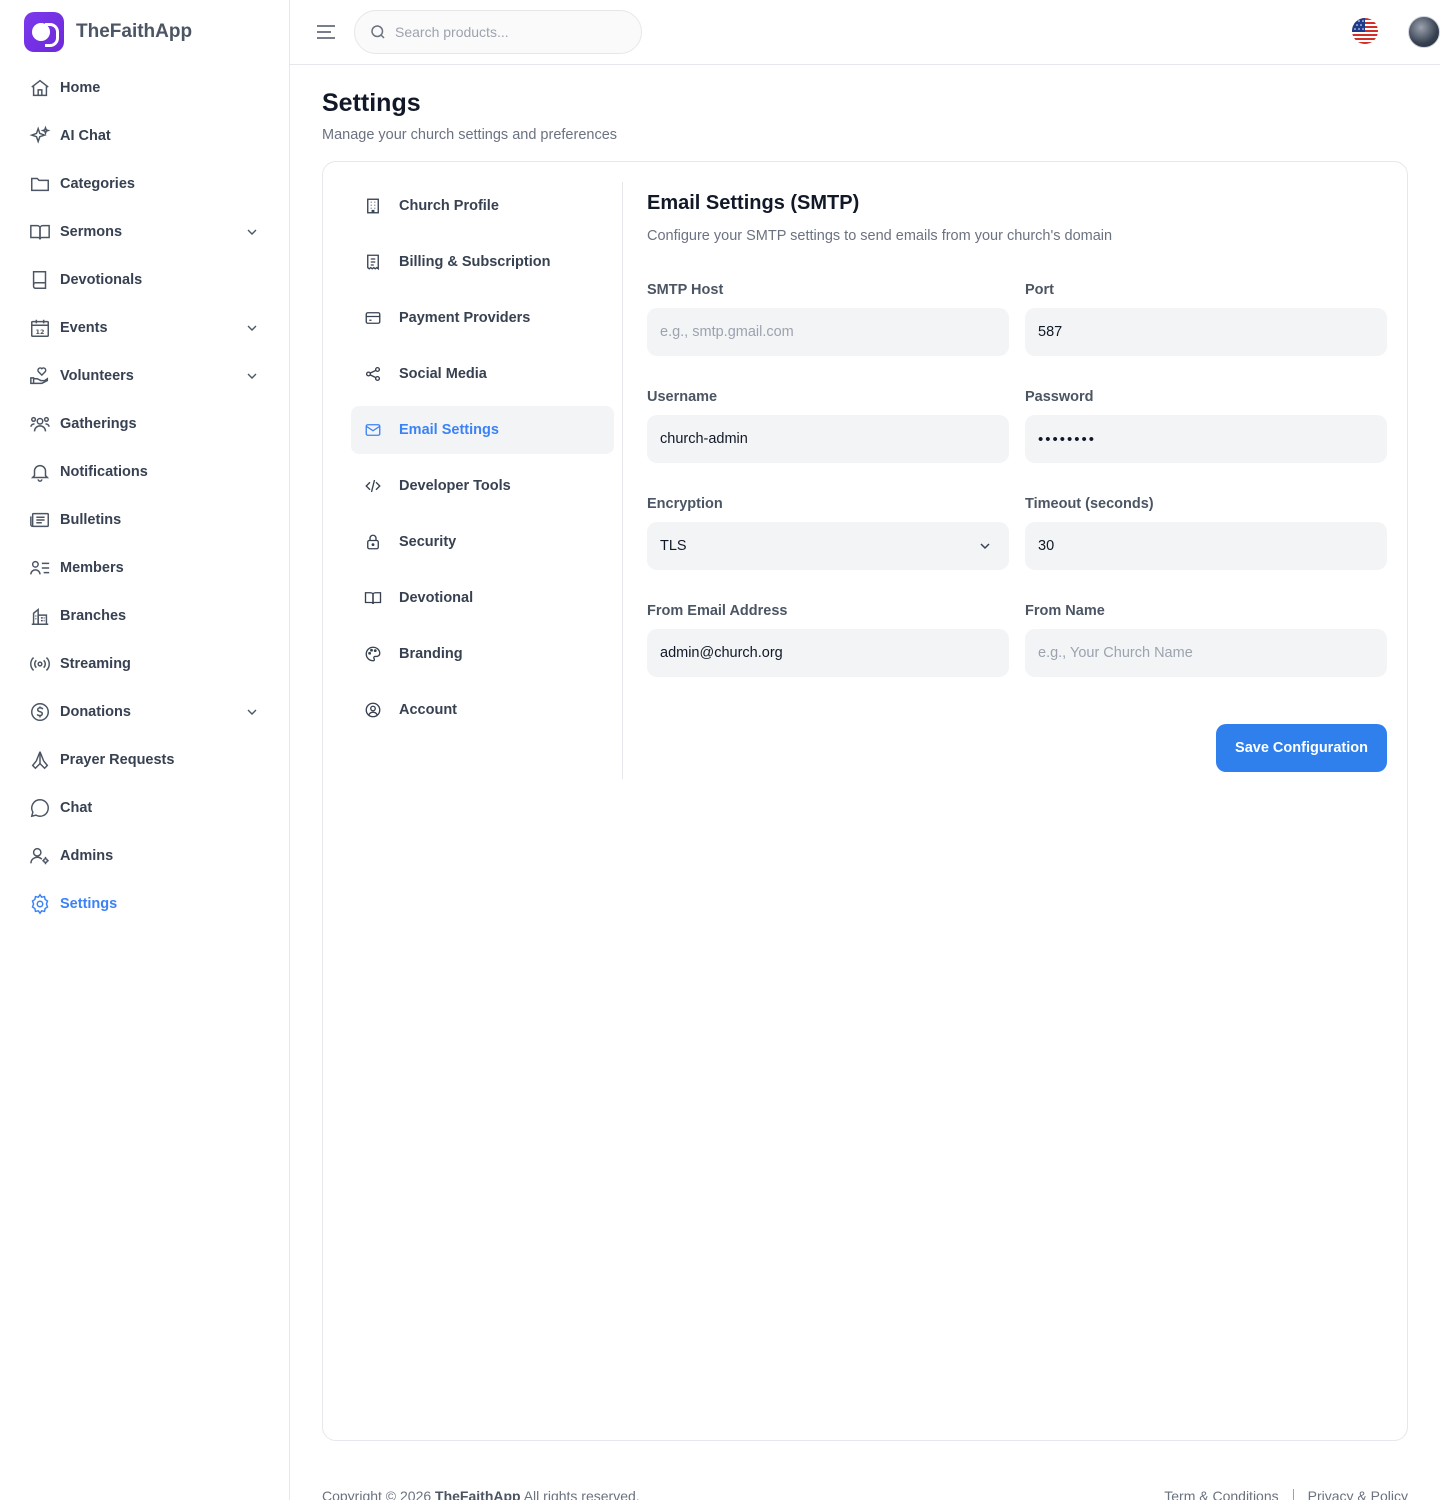 This screenshot has height=1500, width=1440. What do you see at coordinates (40, 184) in the screenshot?
I see `folder-icon` at bounding box center [40, 184].